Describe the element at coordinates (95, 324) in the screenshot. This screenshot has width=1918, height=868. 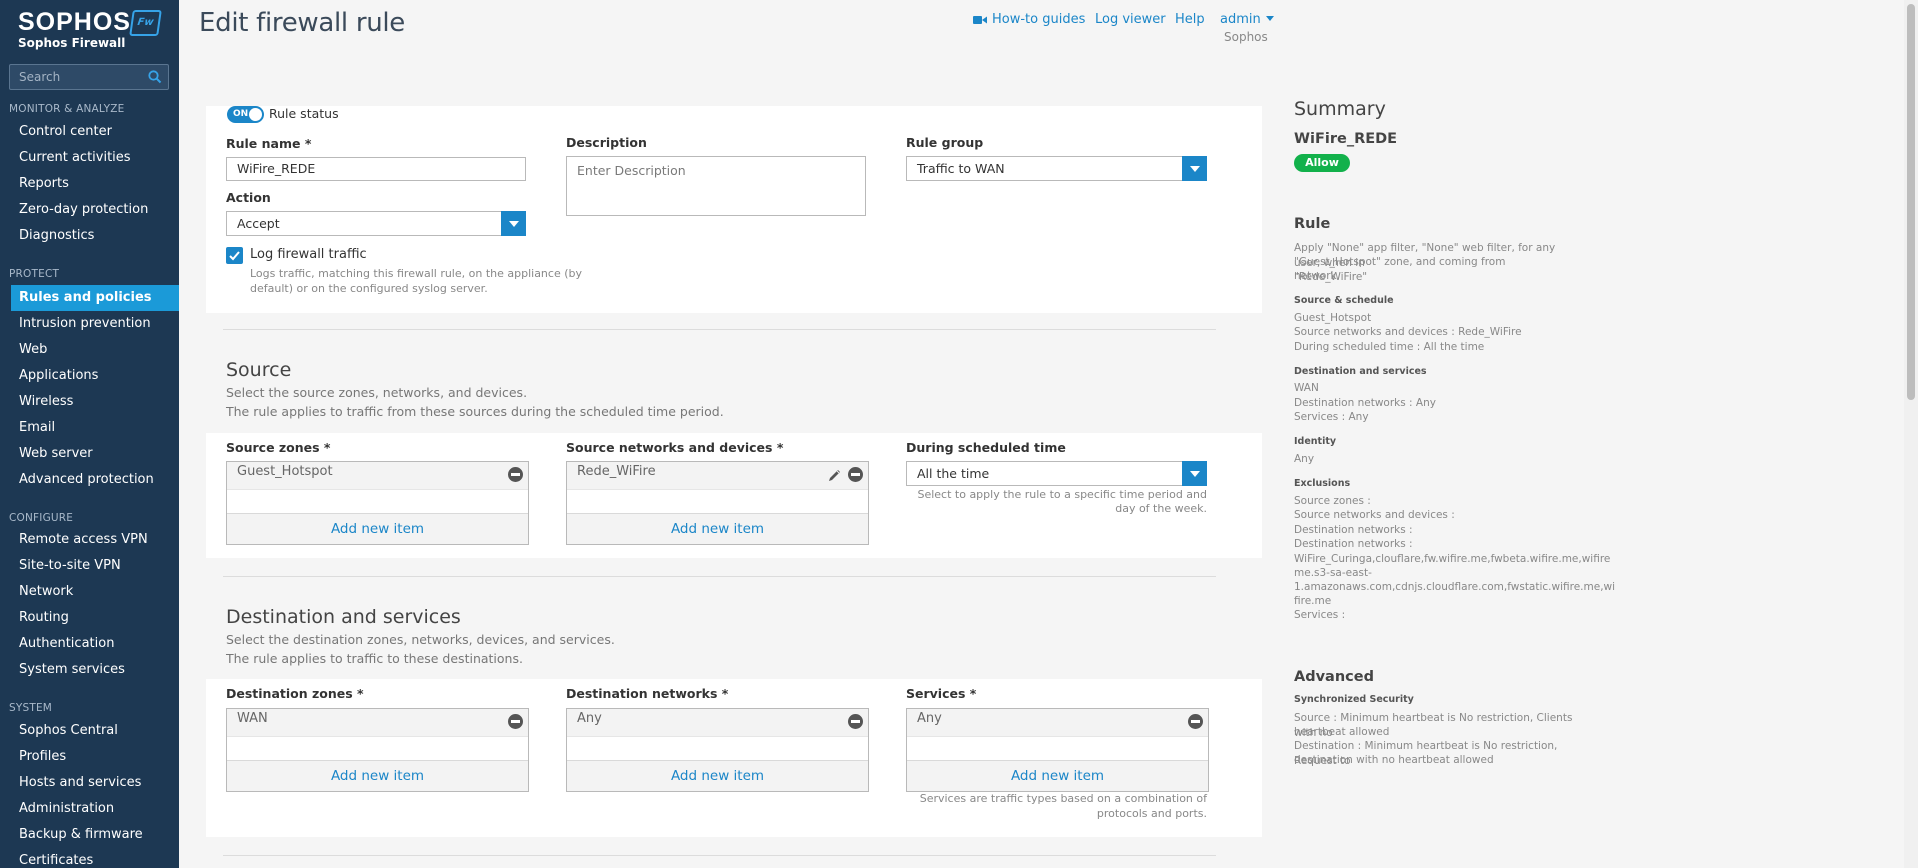
I see `sidebar-item-intrusion-prevention: Intrusion prevention` at that location.